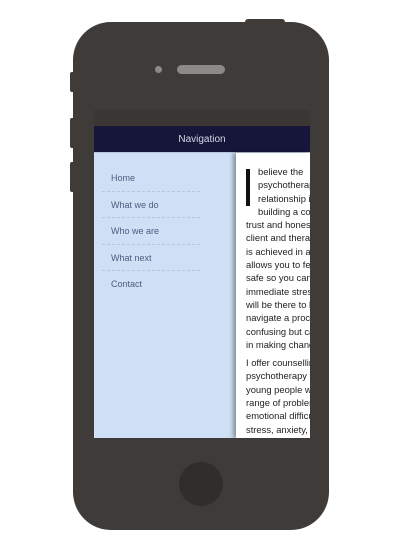 The height and width of the screenshot is (550, 400). I want to click on menu-item-contact: Contact, so click(151, 284).